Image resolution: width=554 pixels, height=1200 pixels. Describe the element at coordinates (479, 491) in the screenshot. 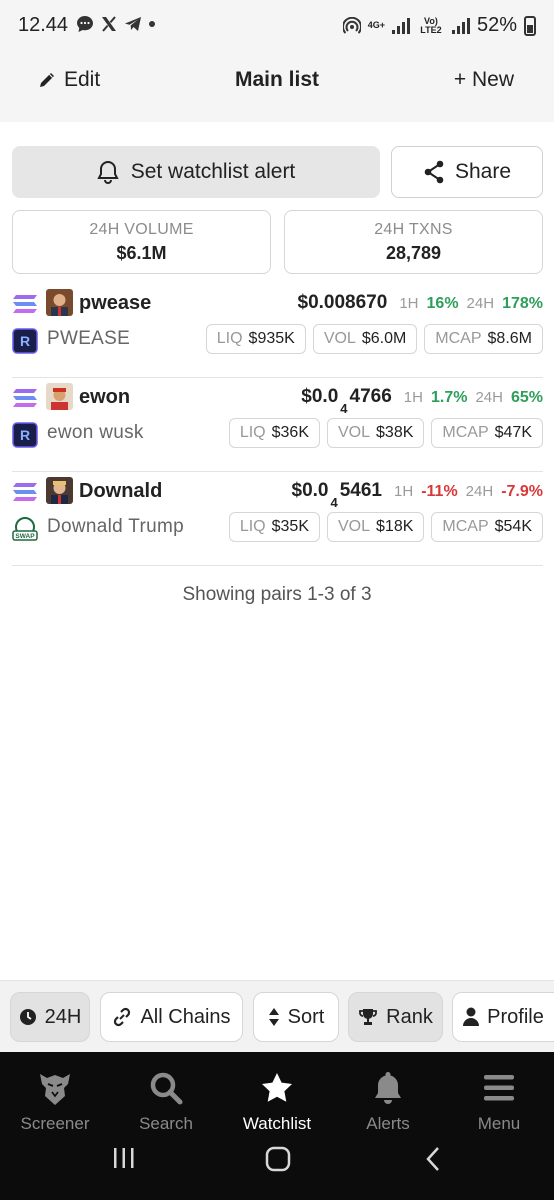

I see `change-24h-label: 24H` at that location.